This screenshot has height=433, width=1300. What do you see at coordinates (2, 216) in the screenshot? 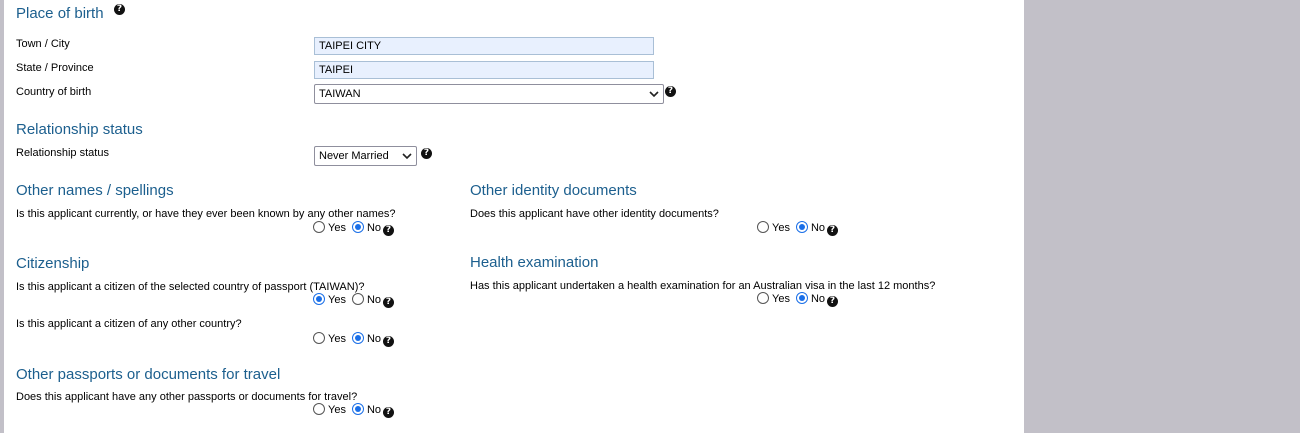
I see `left-edge-bar` at bounding box center [2, 216].